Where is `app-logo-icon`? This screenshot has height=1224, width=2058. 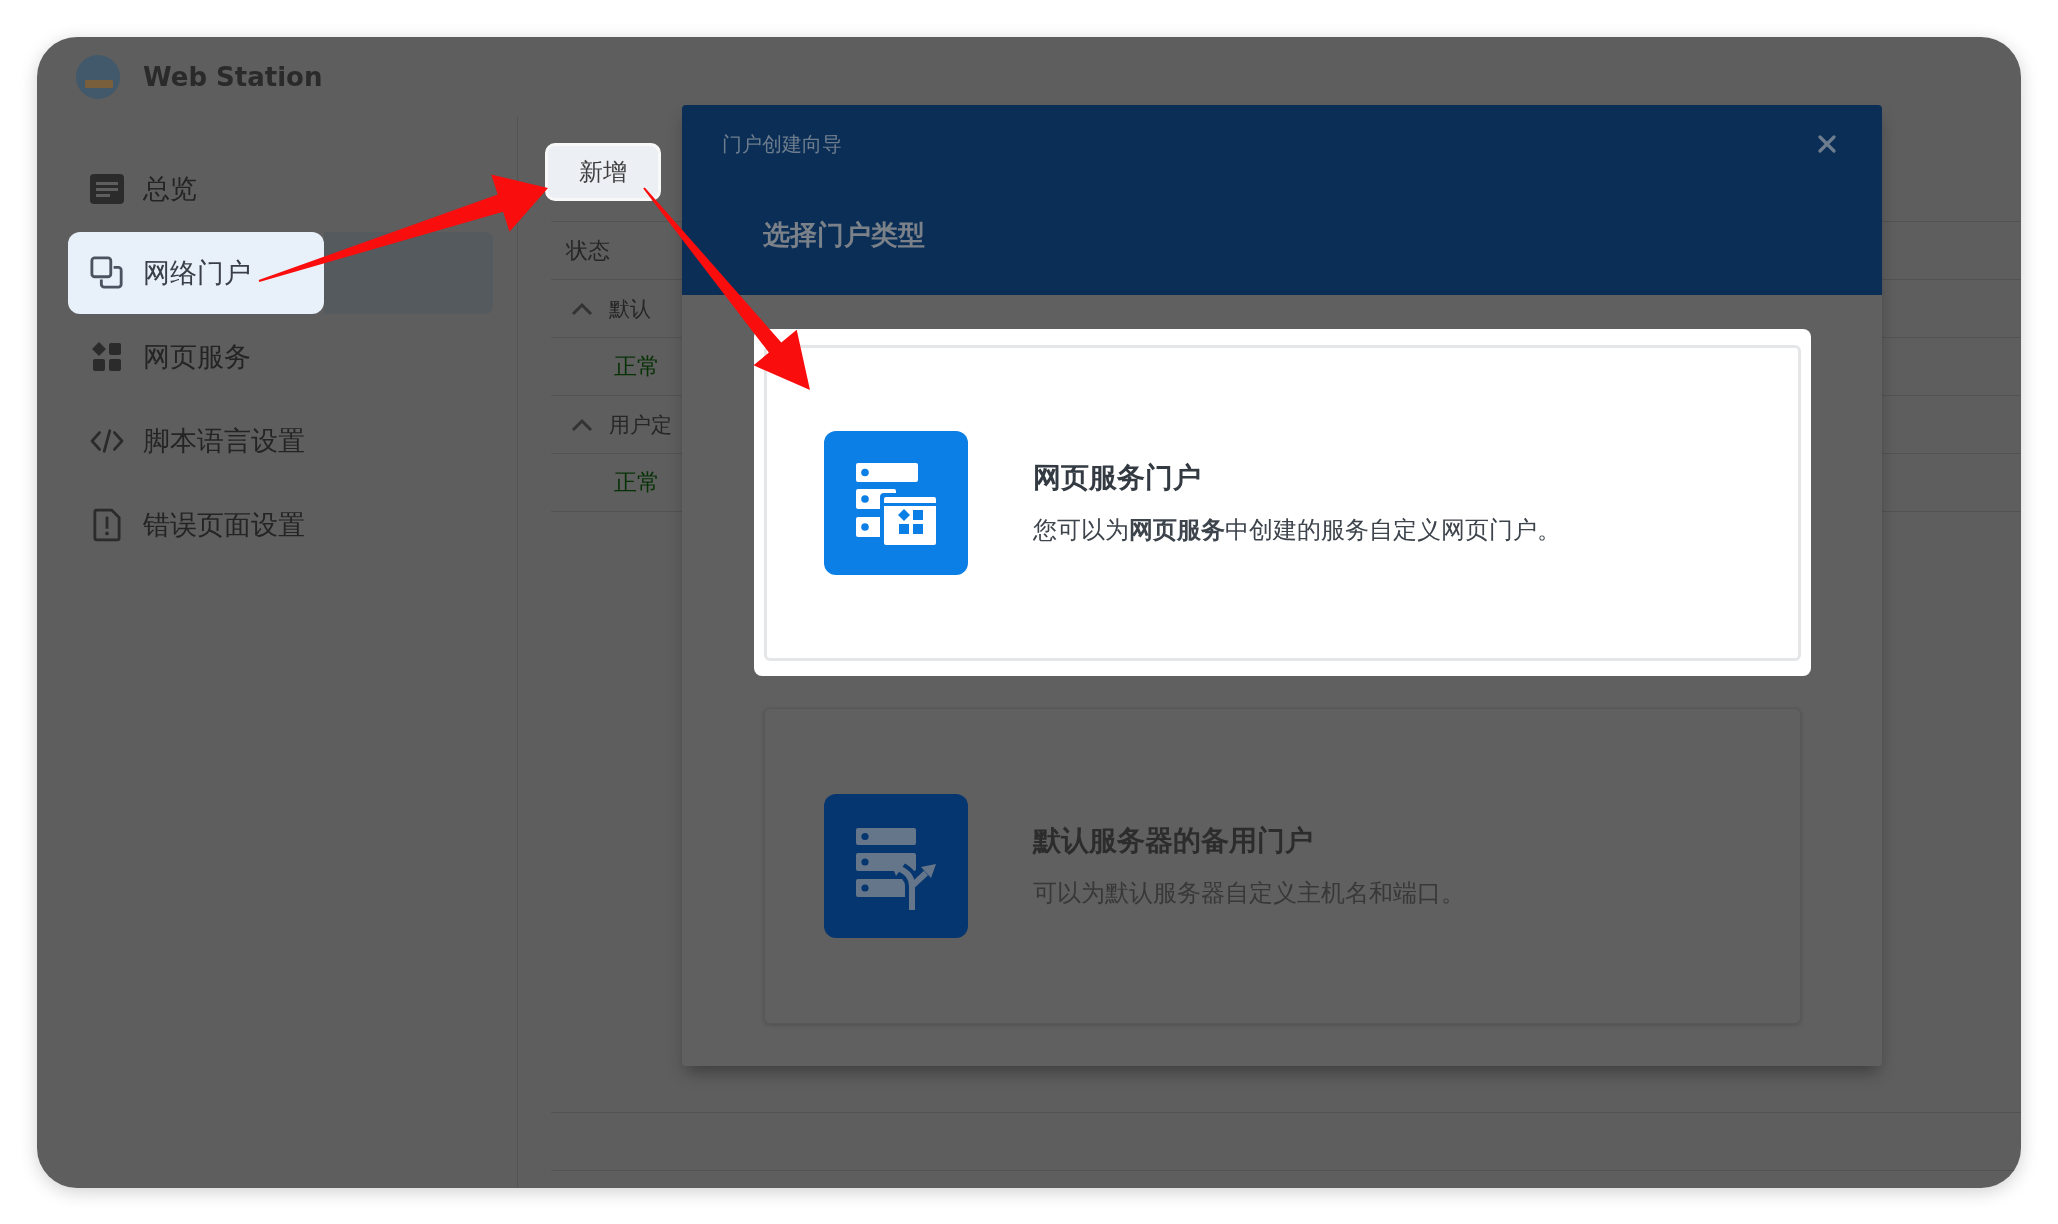 app-logo-icon is located at coordinates (98, 76).